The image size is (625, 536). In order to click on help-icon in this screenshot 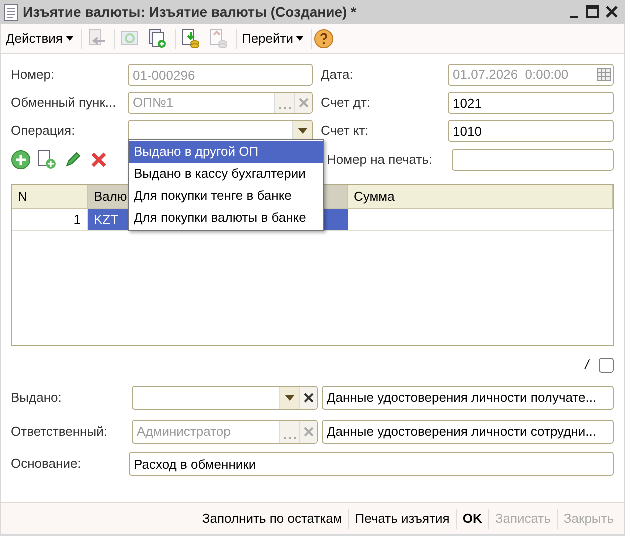, I will do `click(324, 38)`.